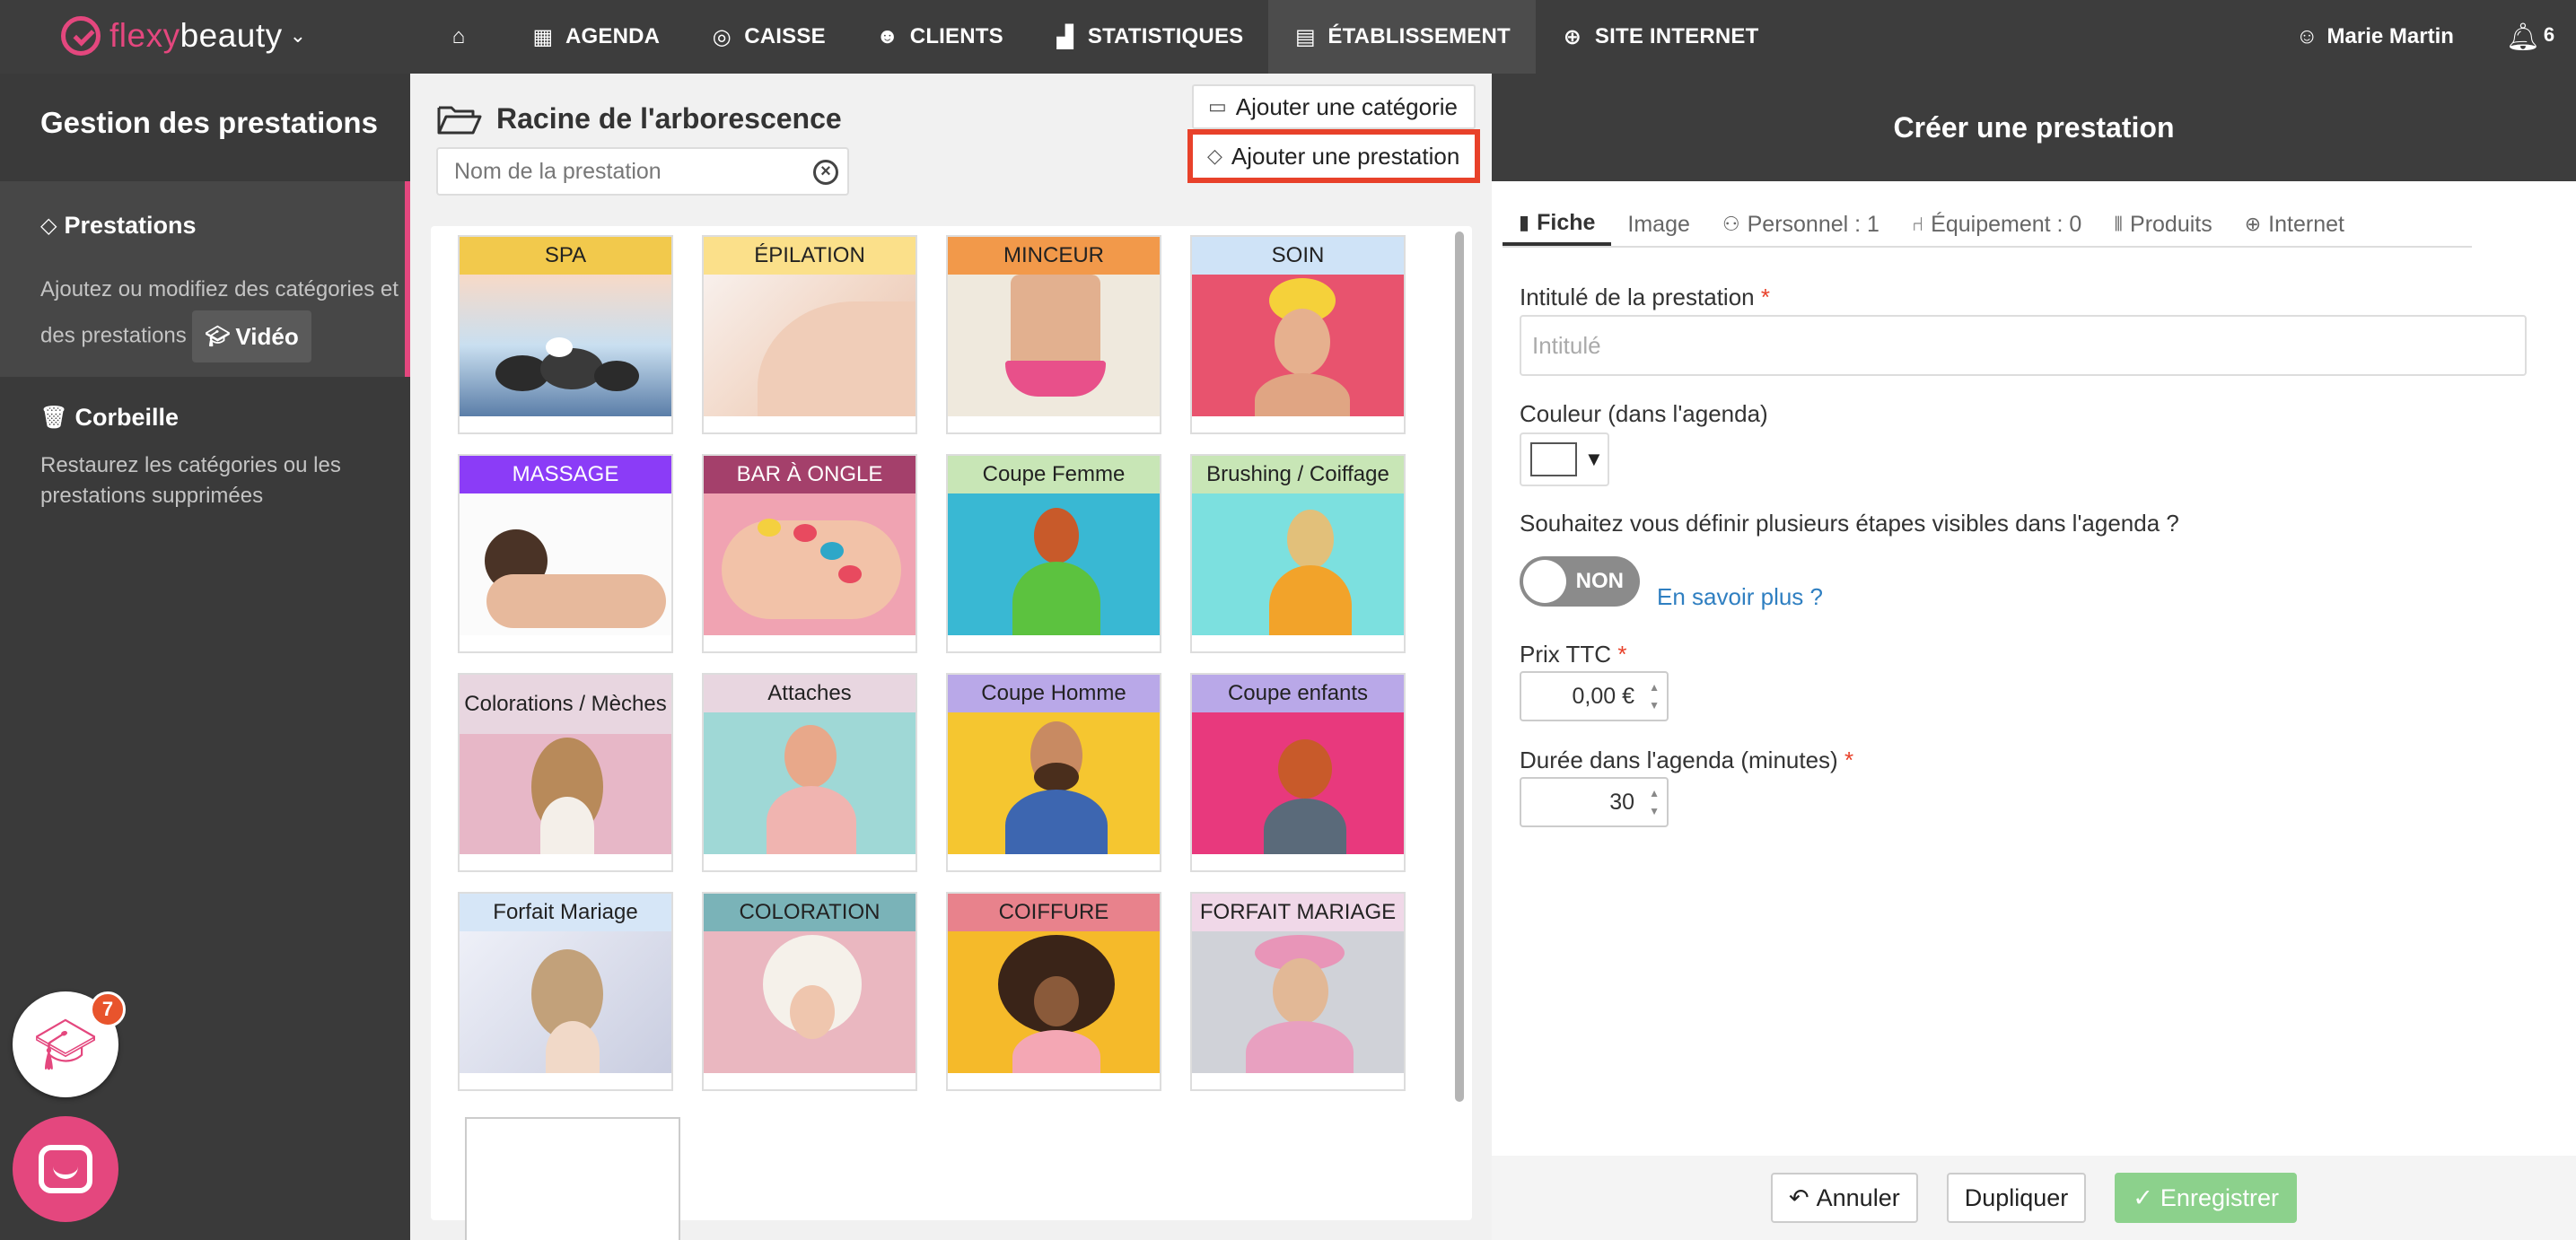  I want to click on add-category-label: Ajouter une catégorie, so click(1346, 106).